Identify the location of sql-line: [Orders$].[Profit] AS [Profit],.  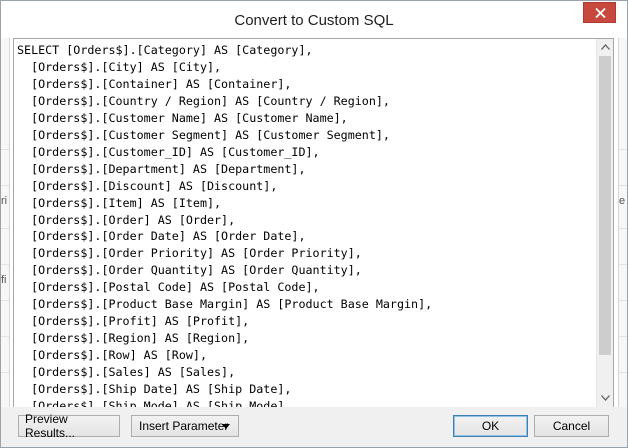
(133, 321).